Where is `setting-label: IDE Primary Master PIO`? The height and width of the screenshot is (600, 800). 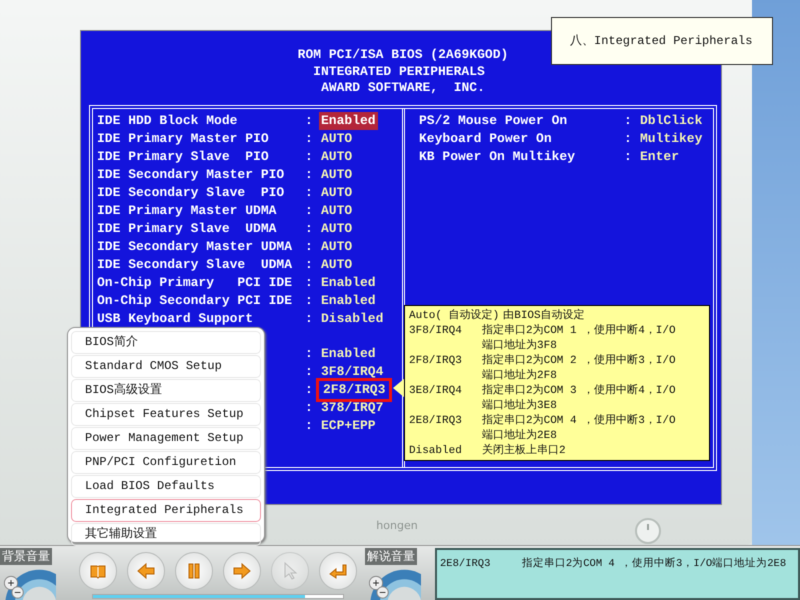 setting-label: IDE Primary Master PIO is located at coordinates (183, 139).